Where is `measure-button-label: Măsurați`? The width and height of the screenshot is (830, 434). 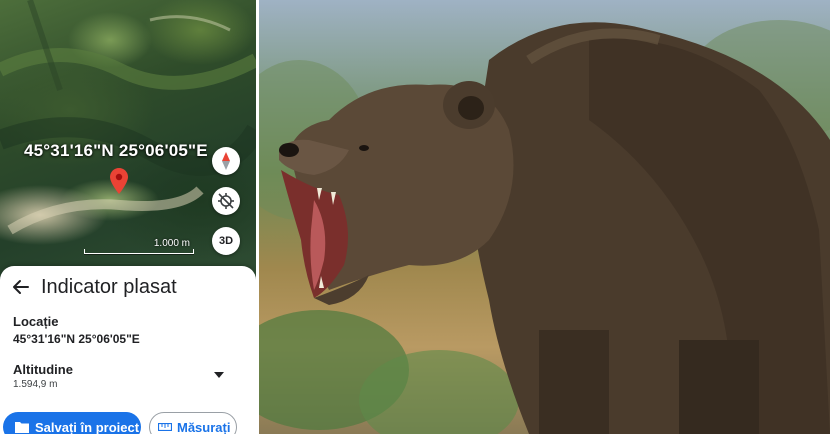 measure-button-label: Măsurați is located at coordinates (204, 426).